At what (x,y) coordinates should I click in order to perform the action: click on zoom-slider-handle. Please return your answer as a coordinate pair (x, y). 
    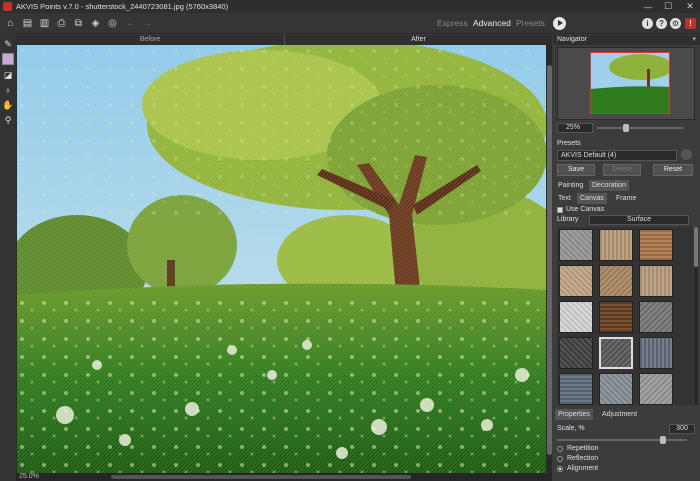
    Looking at the image, I should click on (626, 128).